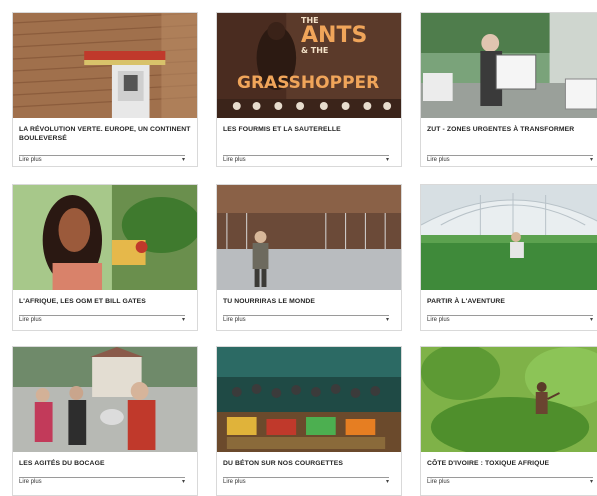 The image size is (597, 496). Describe the element at coordinates (105, 301) in the screenshot. I see `film-title: L'AFRIQUE, LES OGM ET BILL GATES` at that location.